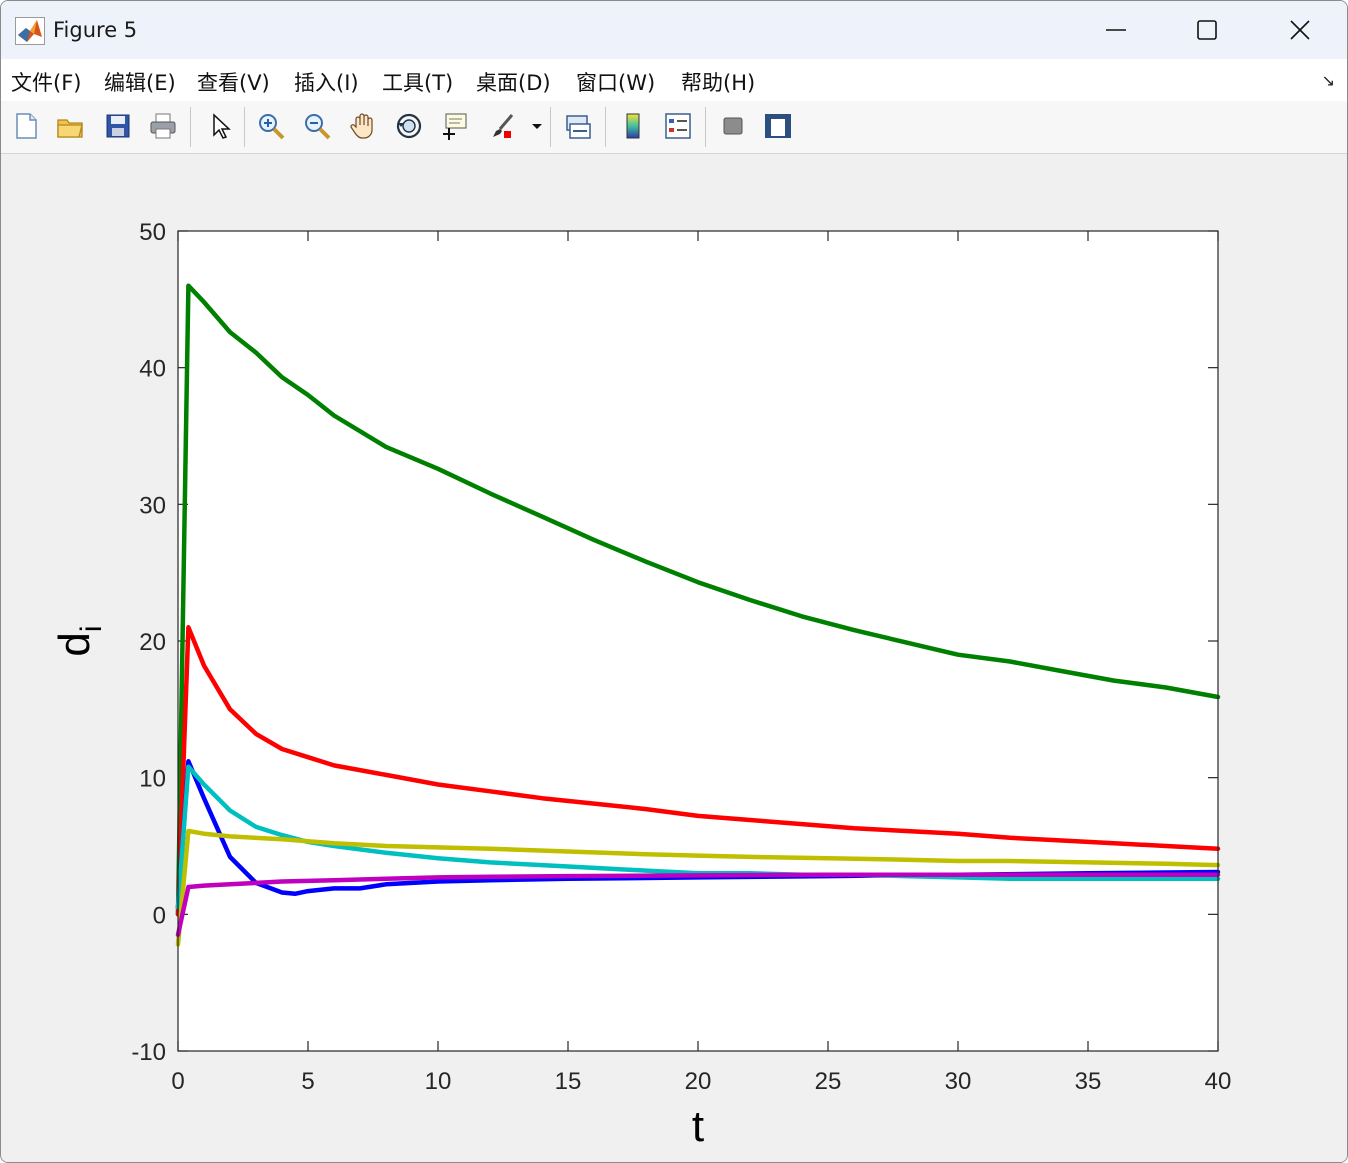 The image size is (1348, 1163). I want to click on dock-arrow-icon: ↘, so click(1328, 80).